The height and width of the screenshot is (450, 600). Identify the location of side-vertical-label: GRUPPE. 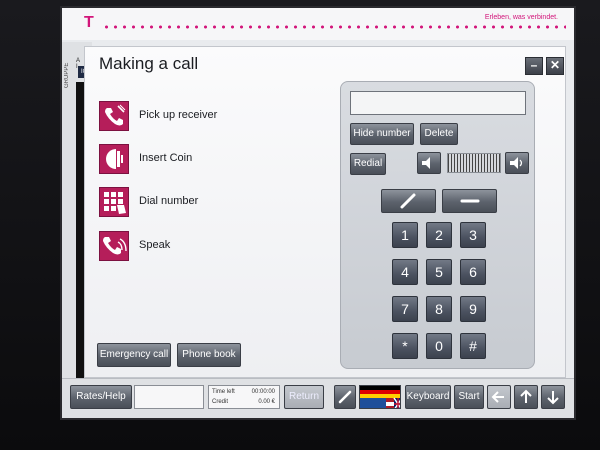
(69, 68).